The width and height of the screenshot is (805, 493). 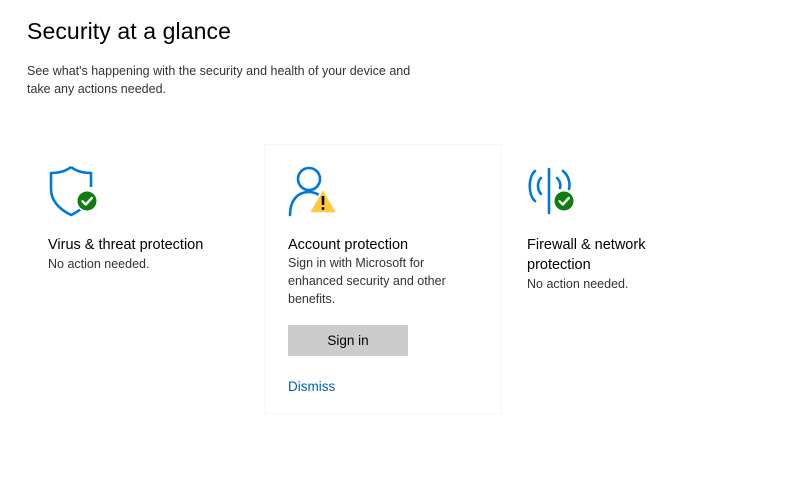 What do you see at coordinates (126, 245) in the screenshot?
I see `card-title: Virus & threat protection` at bounding box center [126, 245].